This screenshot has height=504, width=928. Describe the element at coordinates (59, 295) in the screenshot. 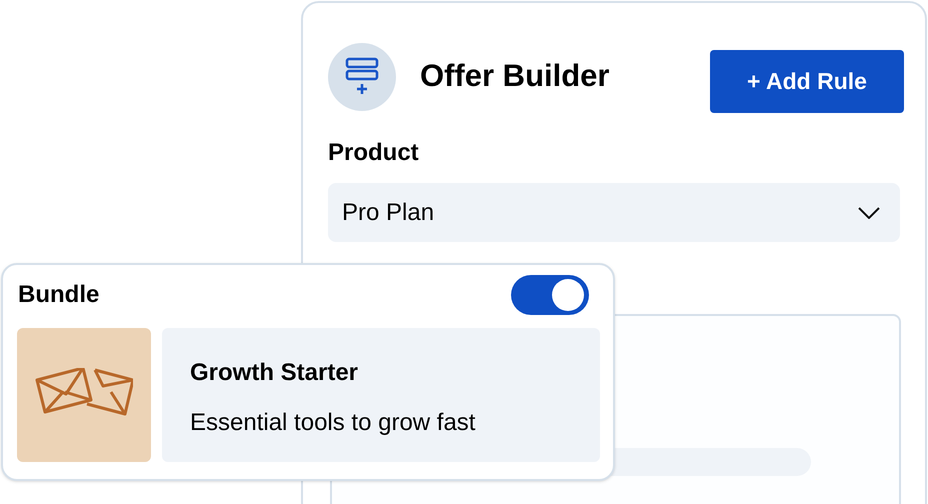

I see `bundle-label: Bundle` at that location.